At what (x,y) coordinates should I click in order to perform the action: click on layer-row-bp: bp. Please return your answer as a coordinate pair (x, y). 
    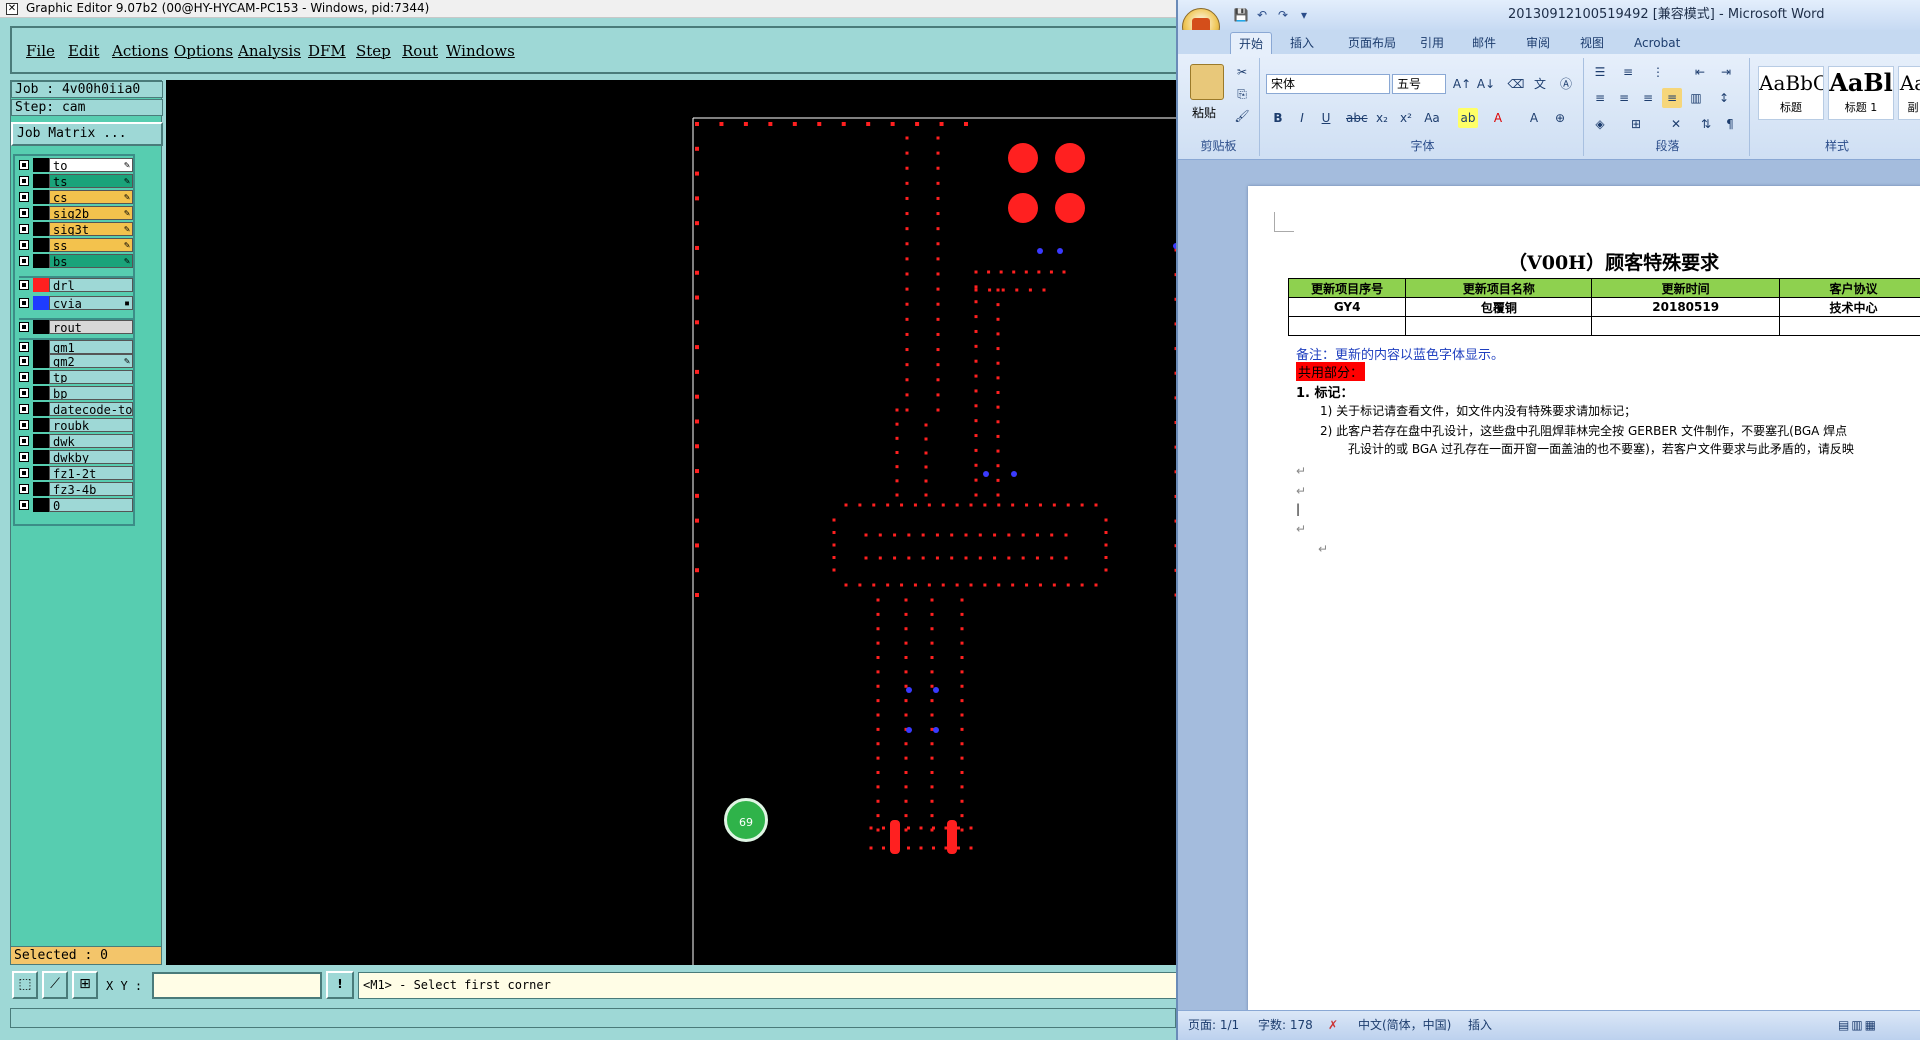
    Looking at the image, I should click on (76, 393).